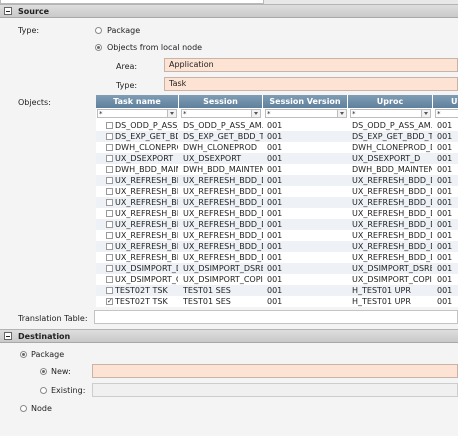 This screenshot has height=436, width=458. I want to click on col-session-version: Session Version, so click(305, 101).